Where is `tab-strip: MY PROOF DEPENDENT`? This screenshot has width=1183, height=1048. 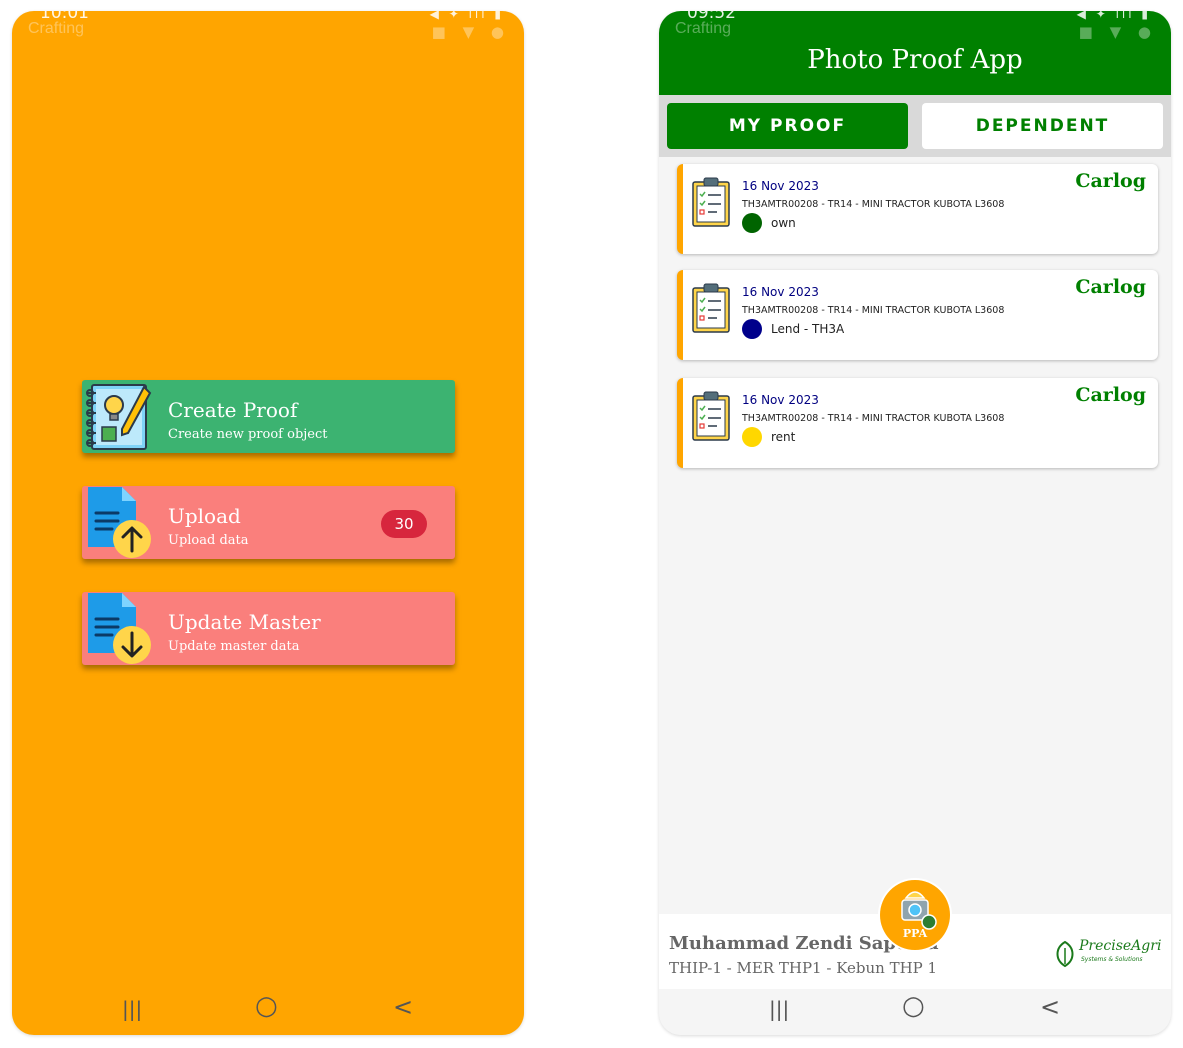 tab-strip: MY PROOF DEPENDENT is located at coordinates (915, 126).